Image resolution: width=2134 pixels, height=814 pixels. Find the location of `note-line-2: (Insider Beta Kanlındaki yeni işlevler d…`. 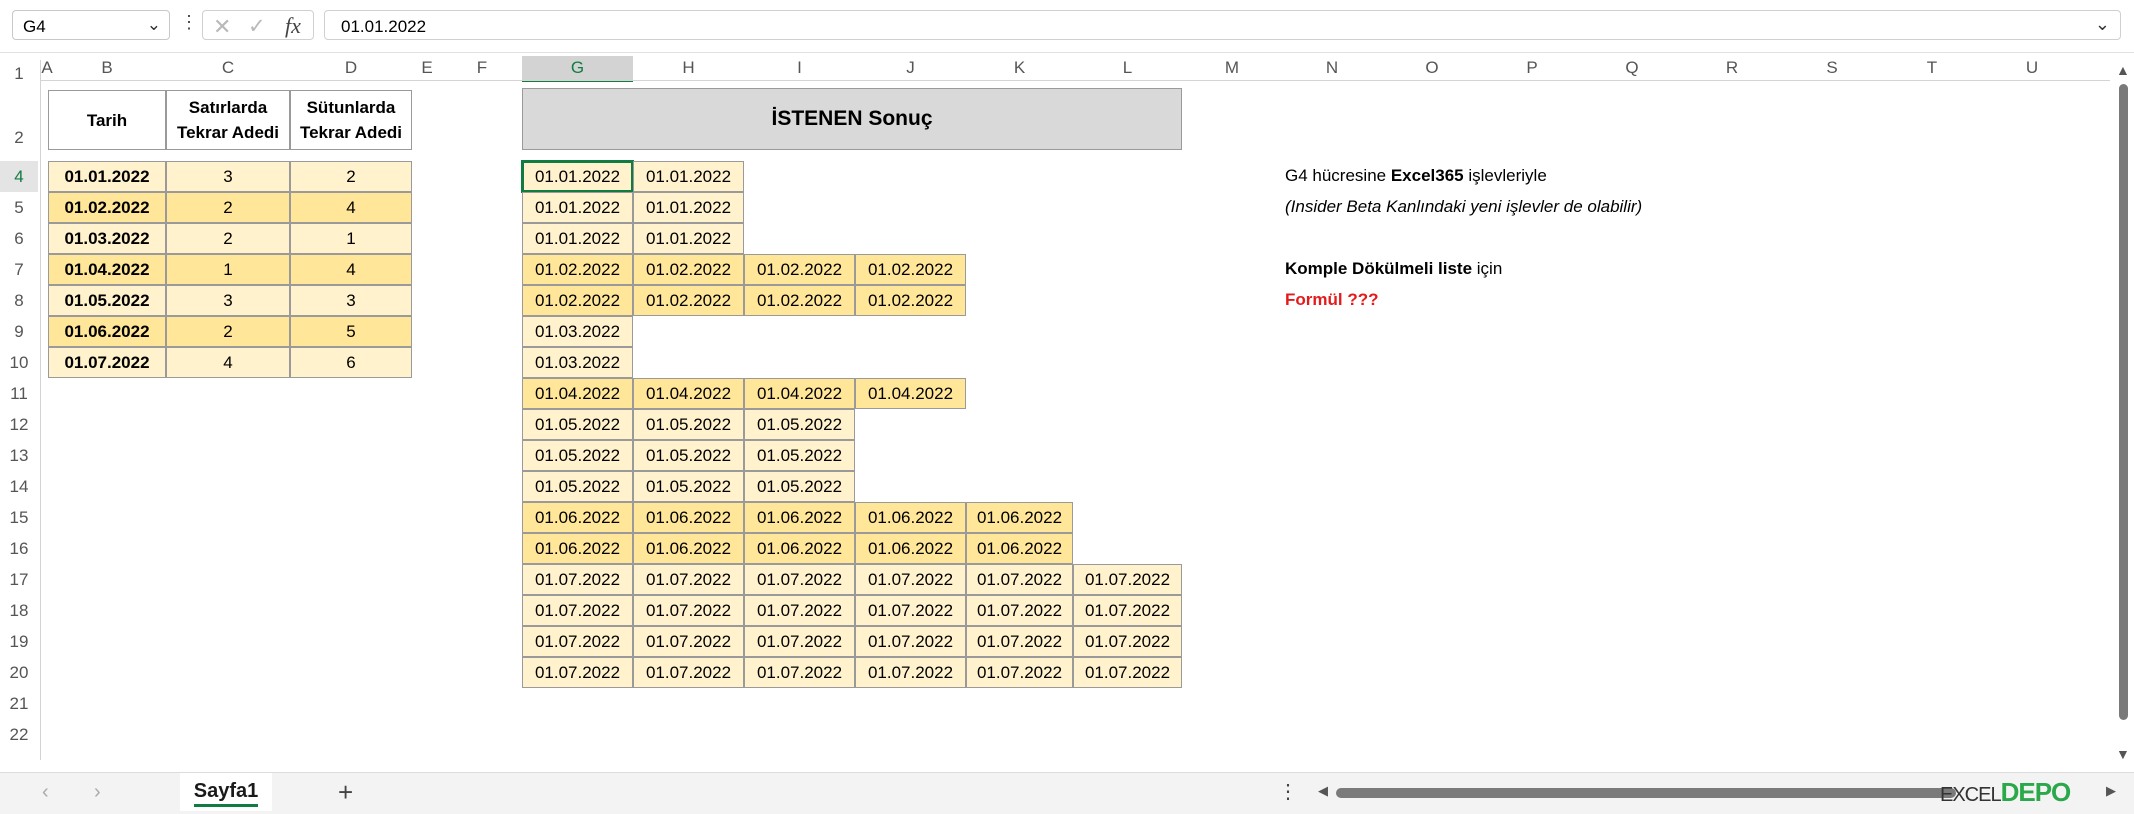

note-line-2: (Insider Beta Kanlındaki yeni işlevler d… is located at coordinates (1463, 207).